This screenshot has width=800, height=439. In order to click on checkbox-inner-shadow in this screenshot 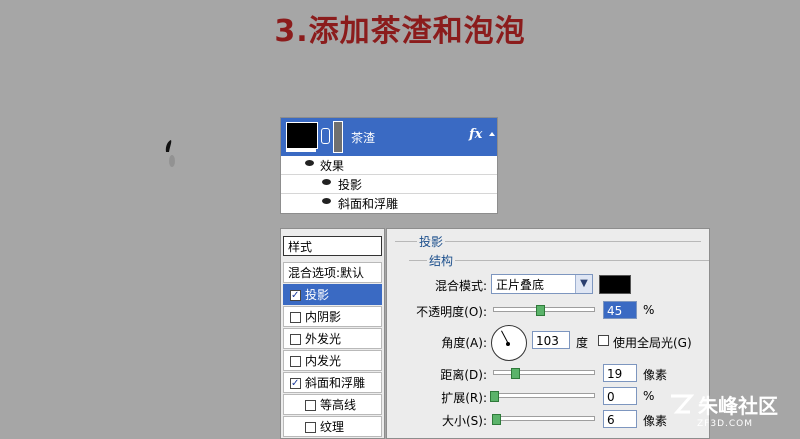, I will do `click(295, 317)`.